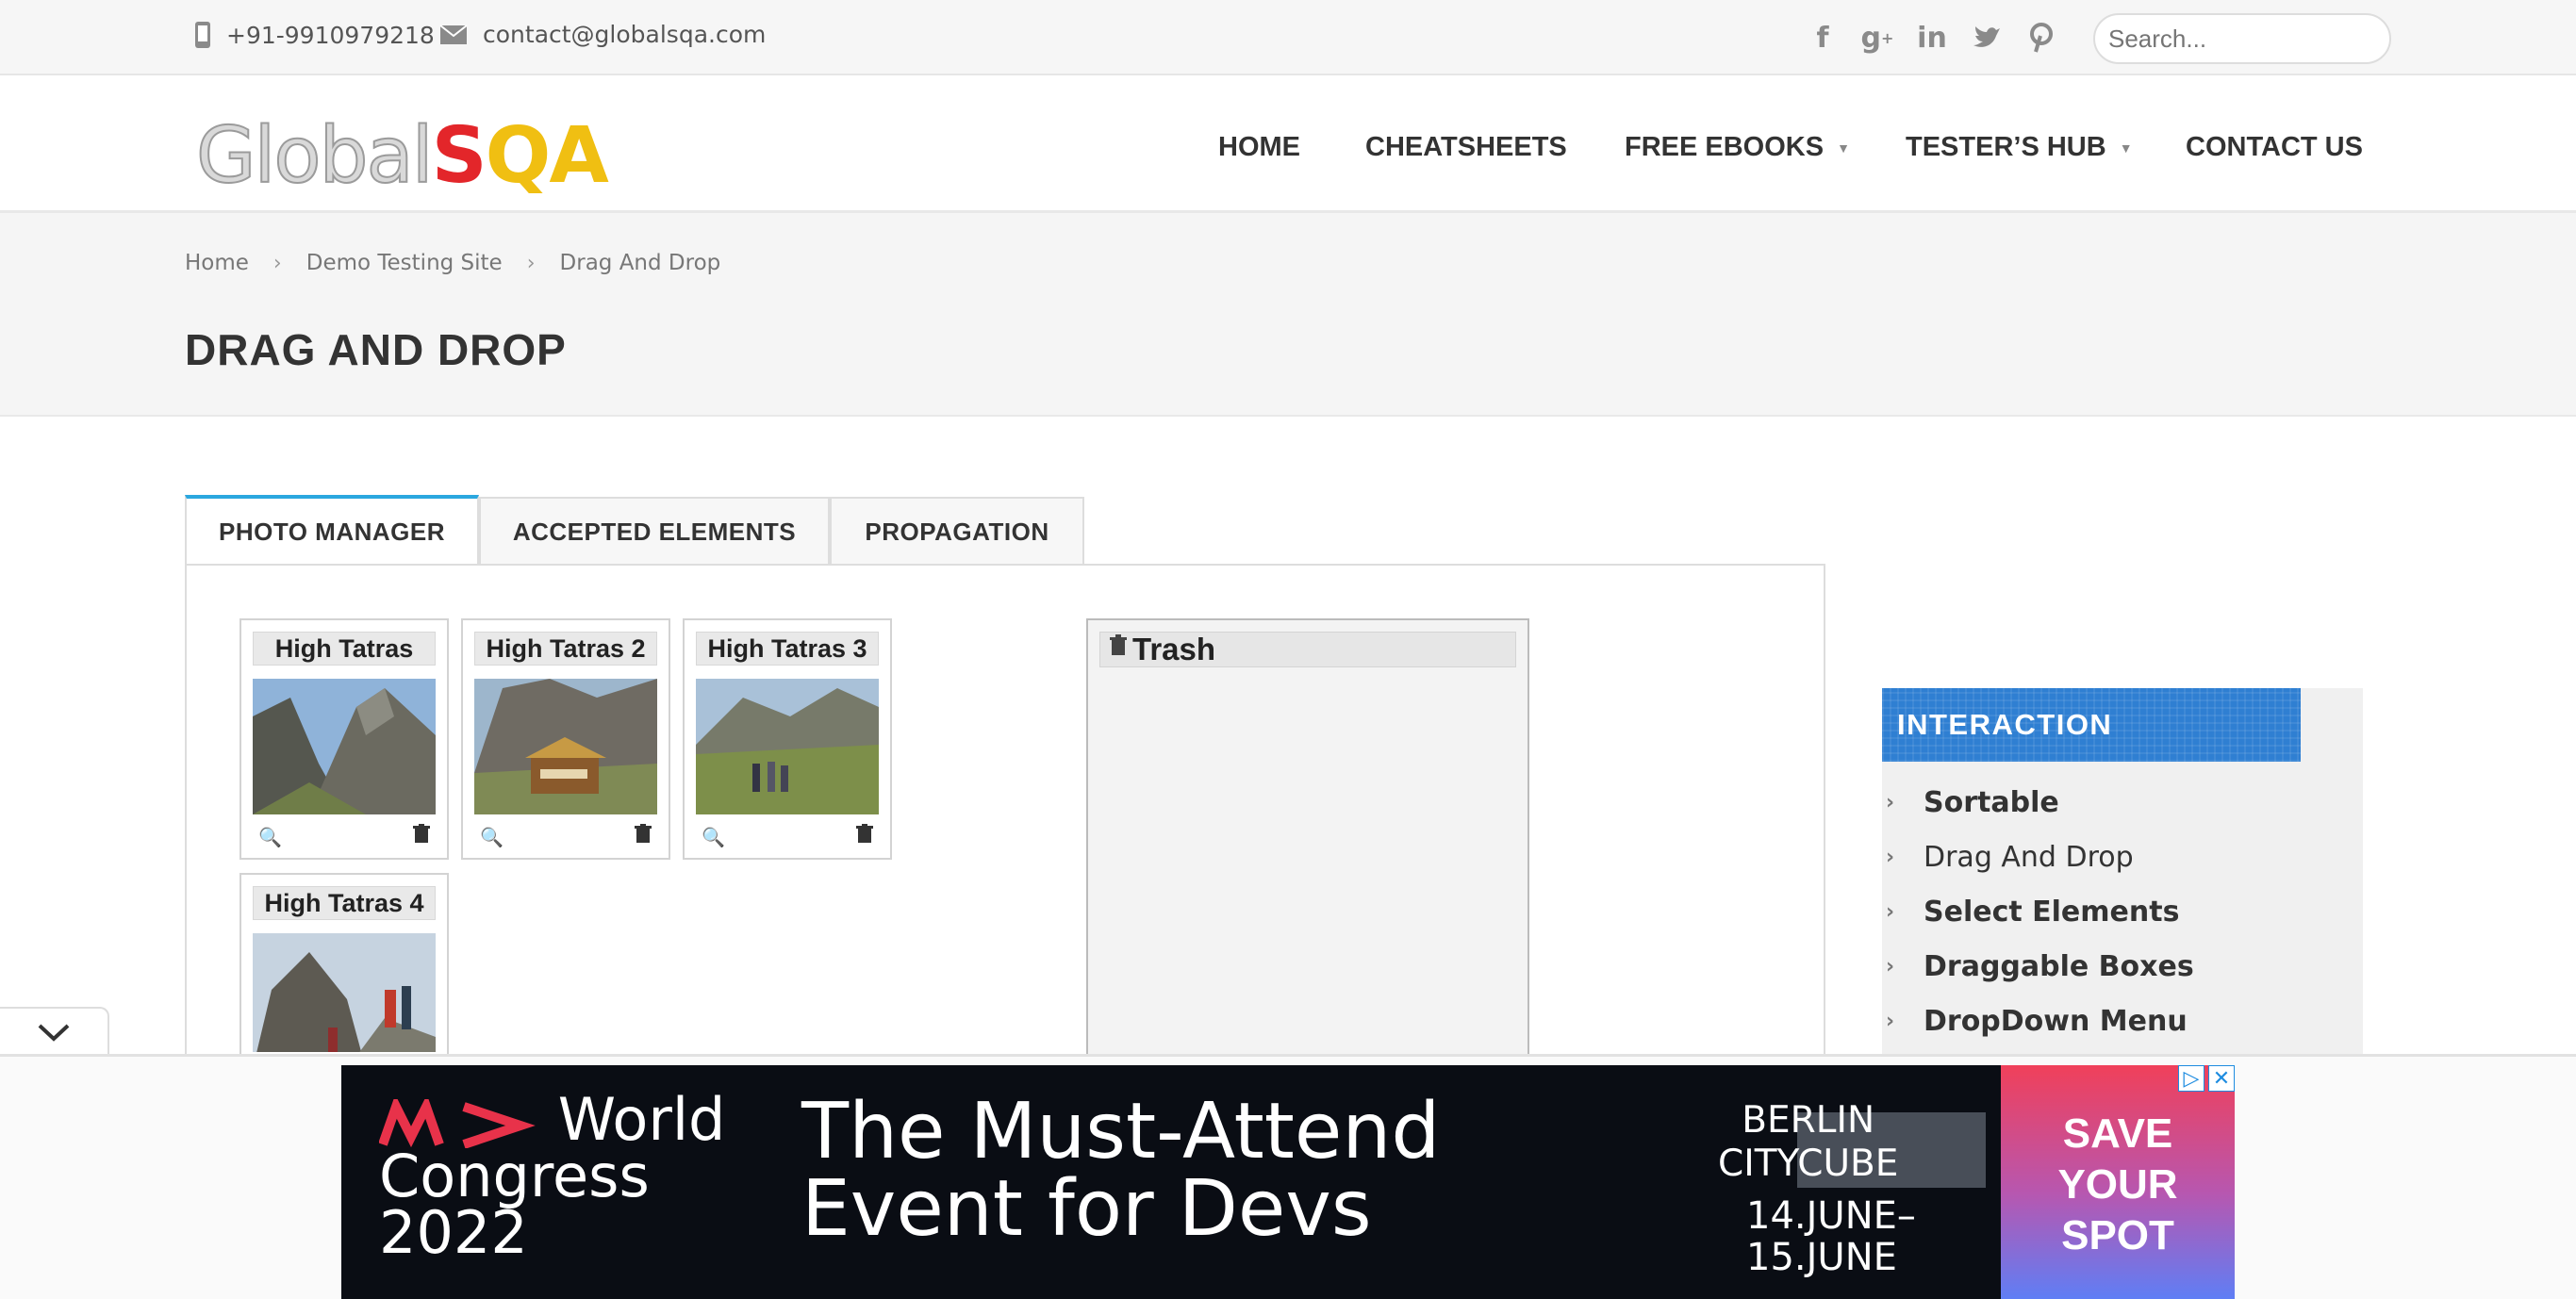  I want to click on facebook-icon: f, so click(1823, 38).